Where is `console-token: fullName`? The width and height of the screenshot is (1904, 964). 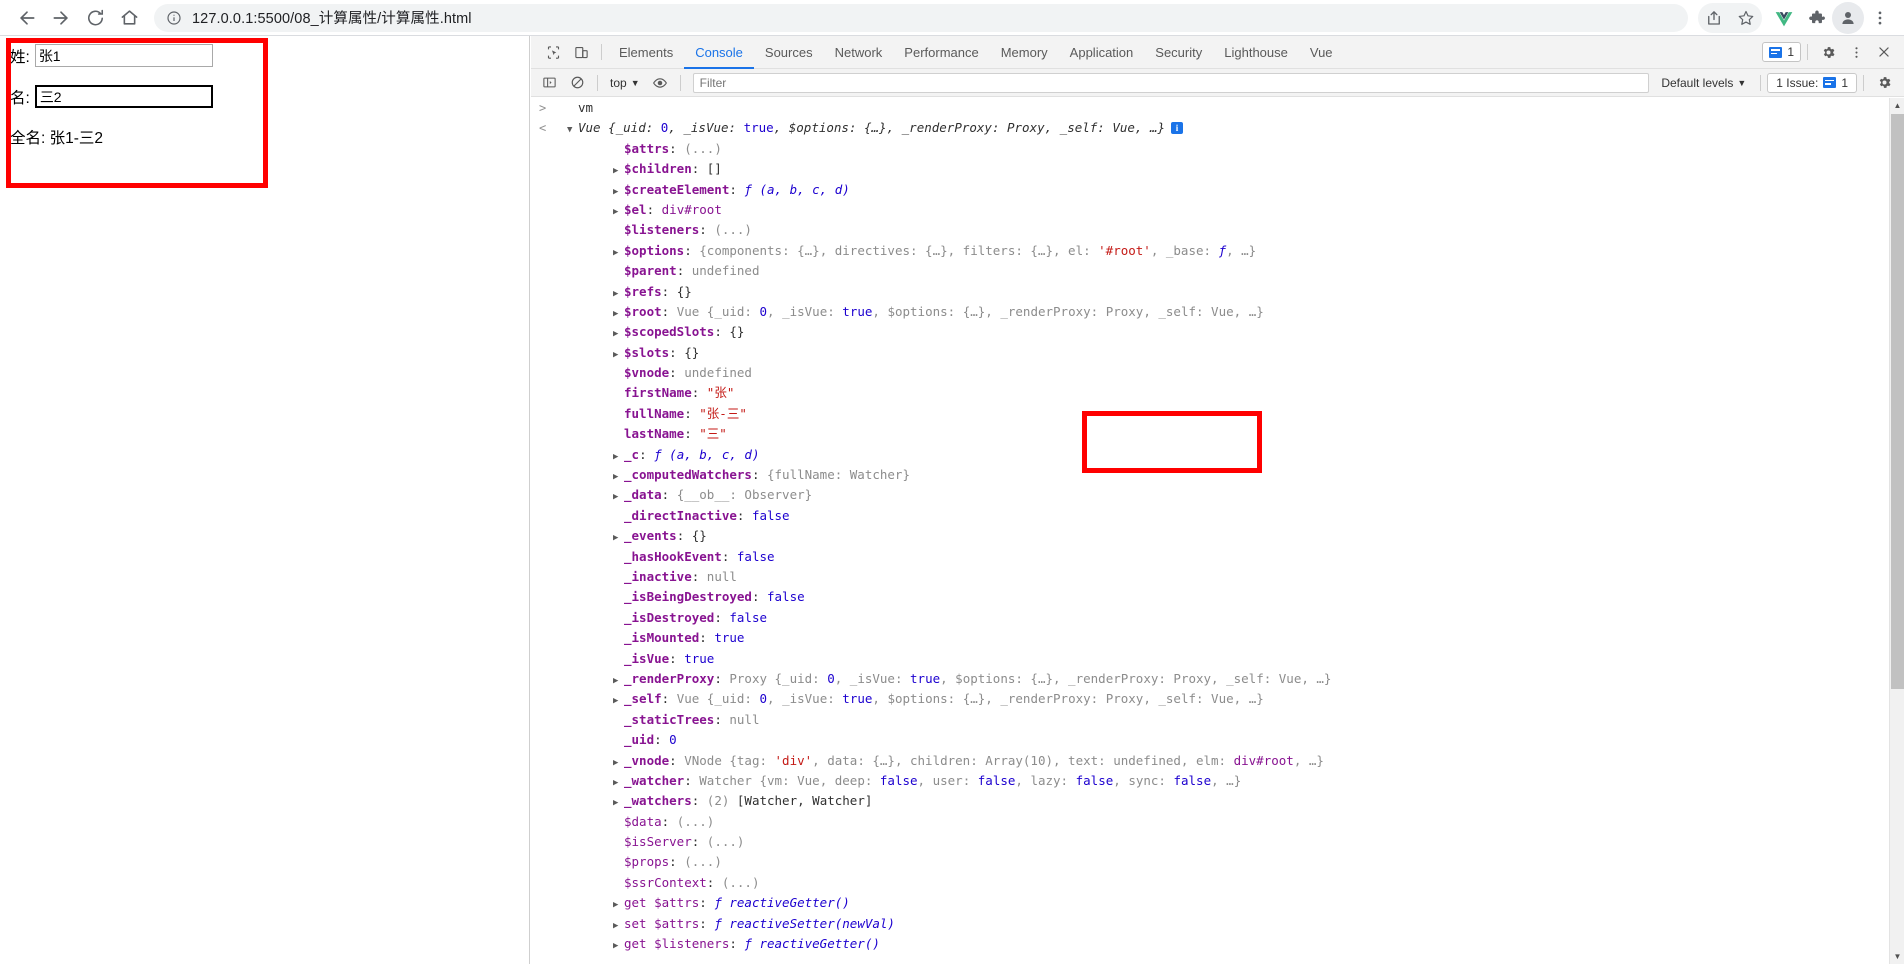
console-token: fullName is located at coordinates (654, 413).